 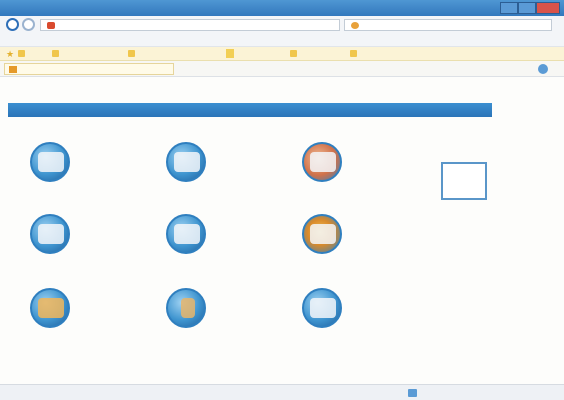 I want to click on back-button, so click(x=12, y=24).